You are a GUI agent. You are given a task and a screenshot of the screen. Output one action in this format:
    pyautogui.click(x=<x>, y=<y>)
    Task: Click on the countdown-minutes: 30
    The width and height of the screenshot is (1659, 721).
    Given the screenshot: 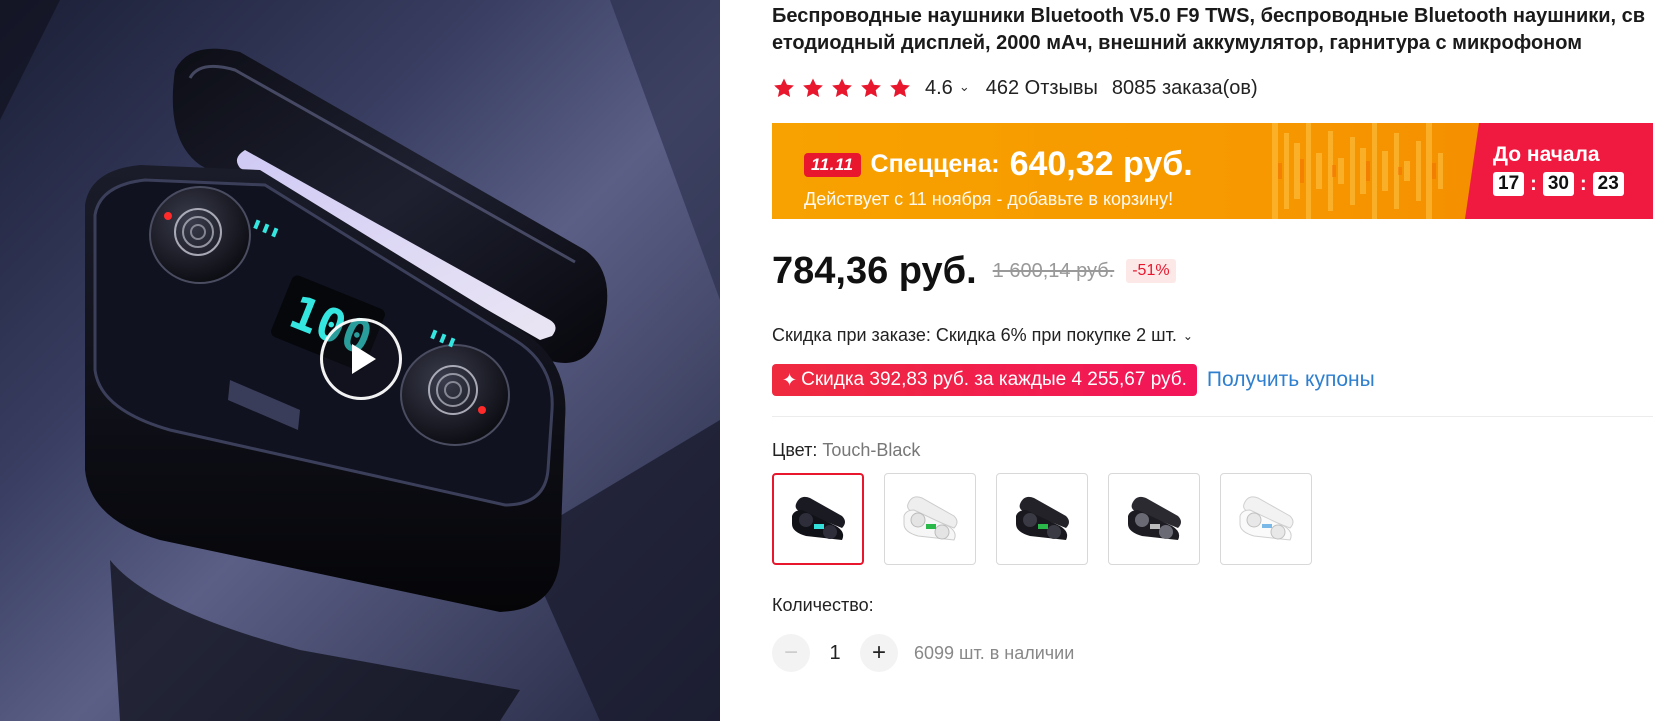 What is the action you would take?
    pyautogui.click(x=1558, y=184)
    